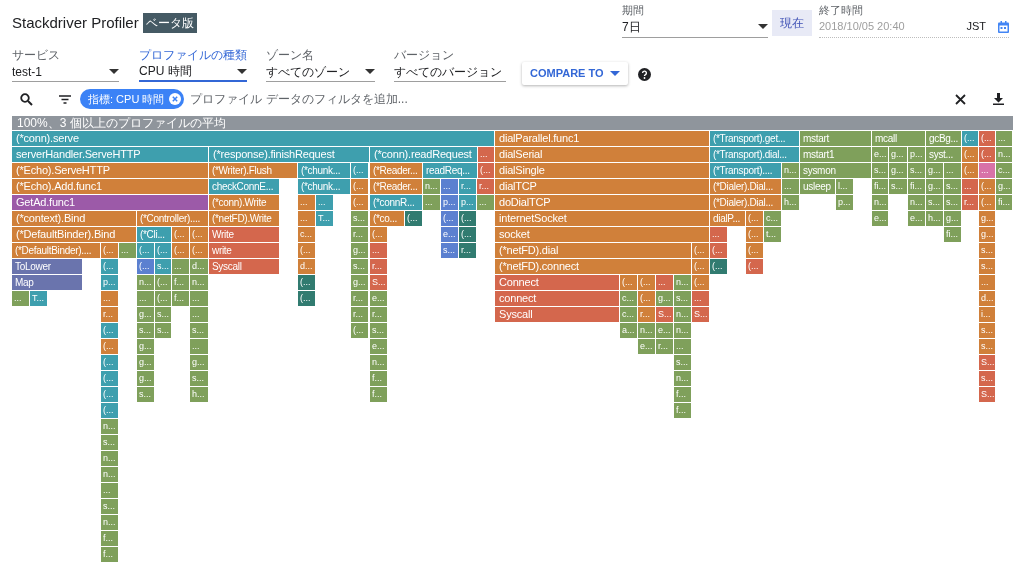  What do you see at coordinates (914, 27) in the screenshot?
I see `end-time-field: 2018/10/05 20:40 JST` at bounding box center [914, 27].